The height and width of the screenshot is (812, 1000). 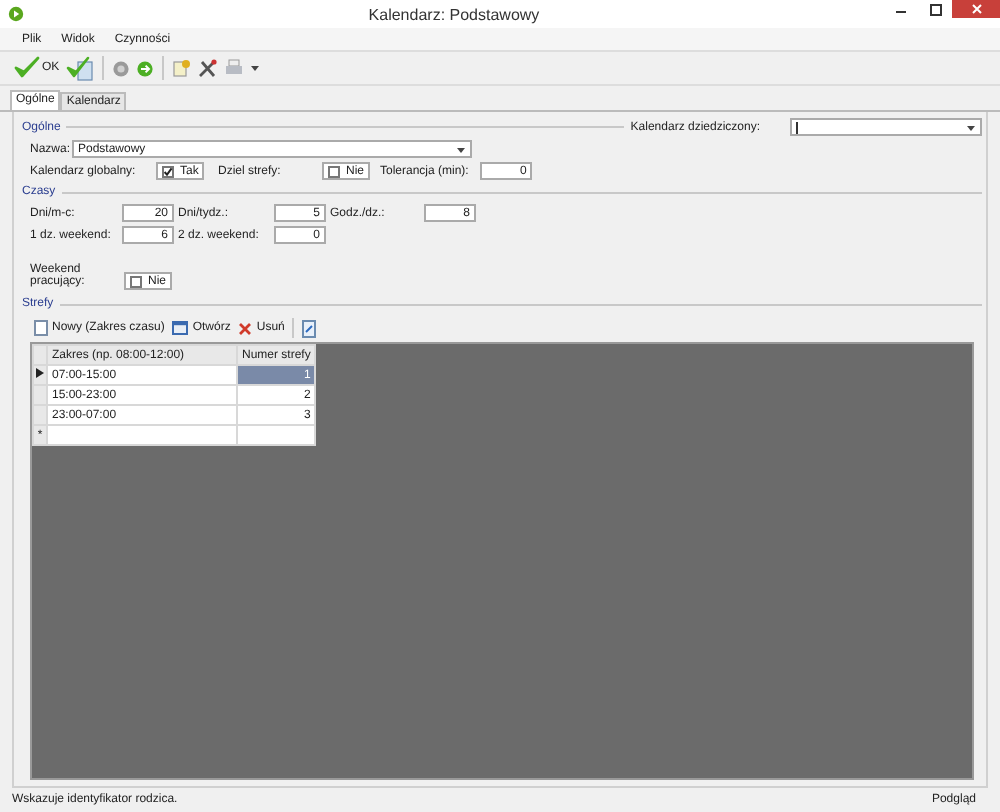 What do you see at coordinates (27, 68) in the screenshot?
I see `checkmark-icon` at bounding box center [27, 68].